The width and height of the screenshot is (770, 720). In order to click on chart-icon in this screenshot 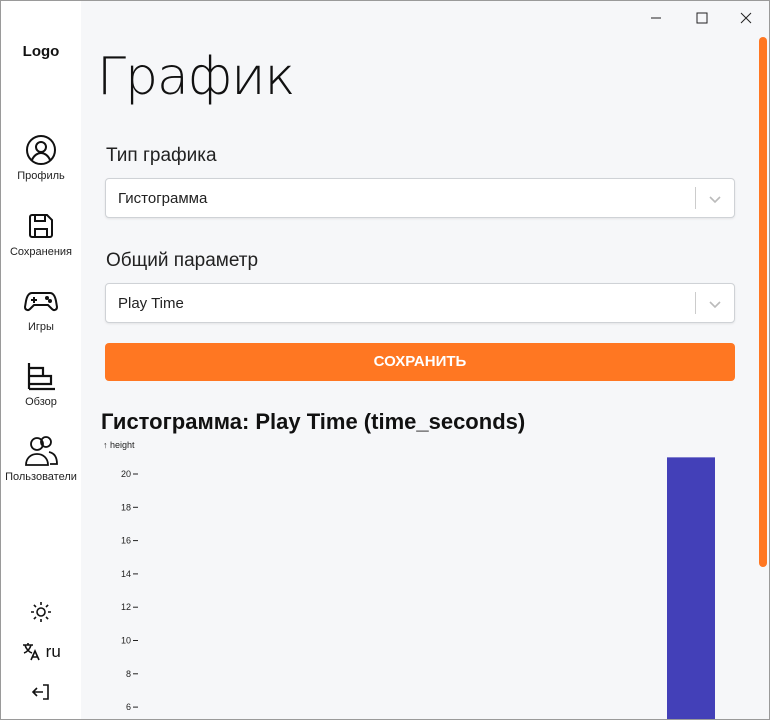, I will do `click(41, 377)`.